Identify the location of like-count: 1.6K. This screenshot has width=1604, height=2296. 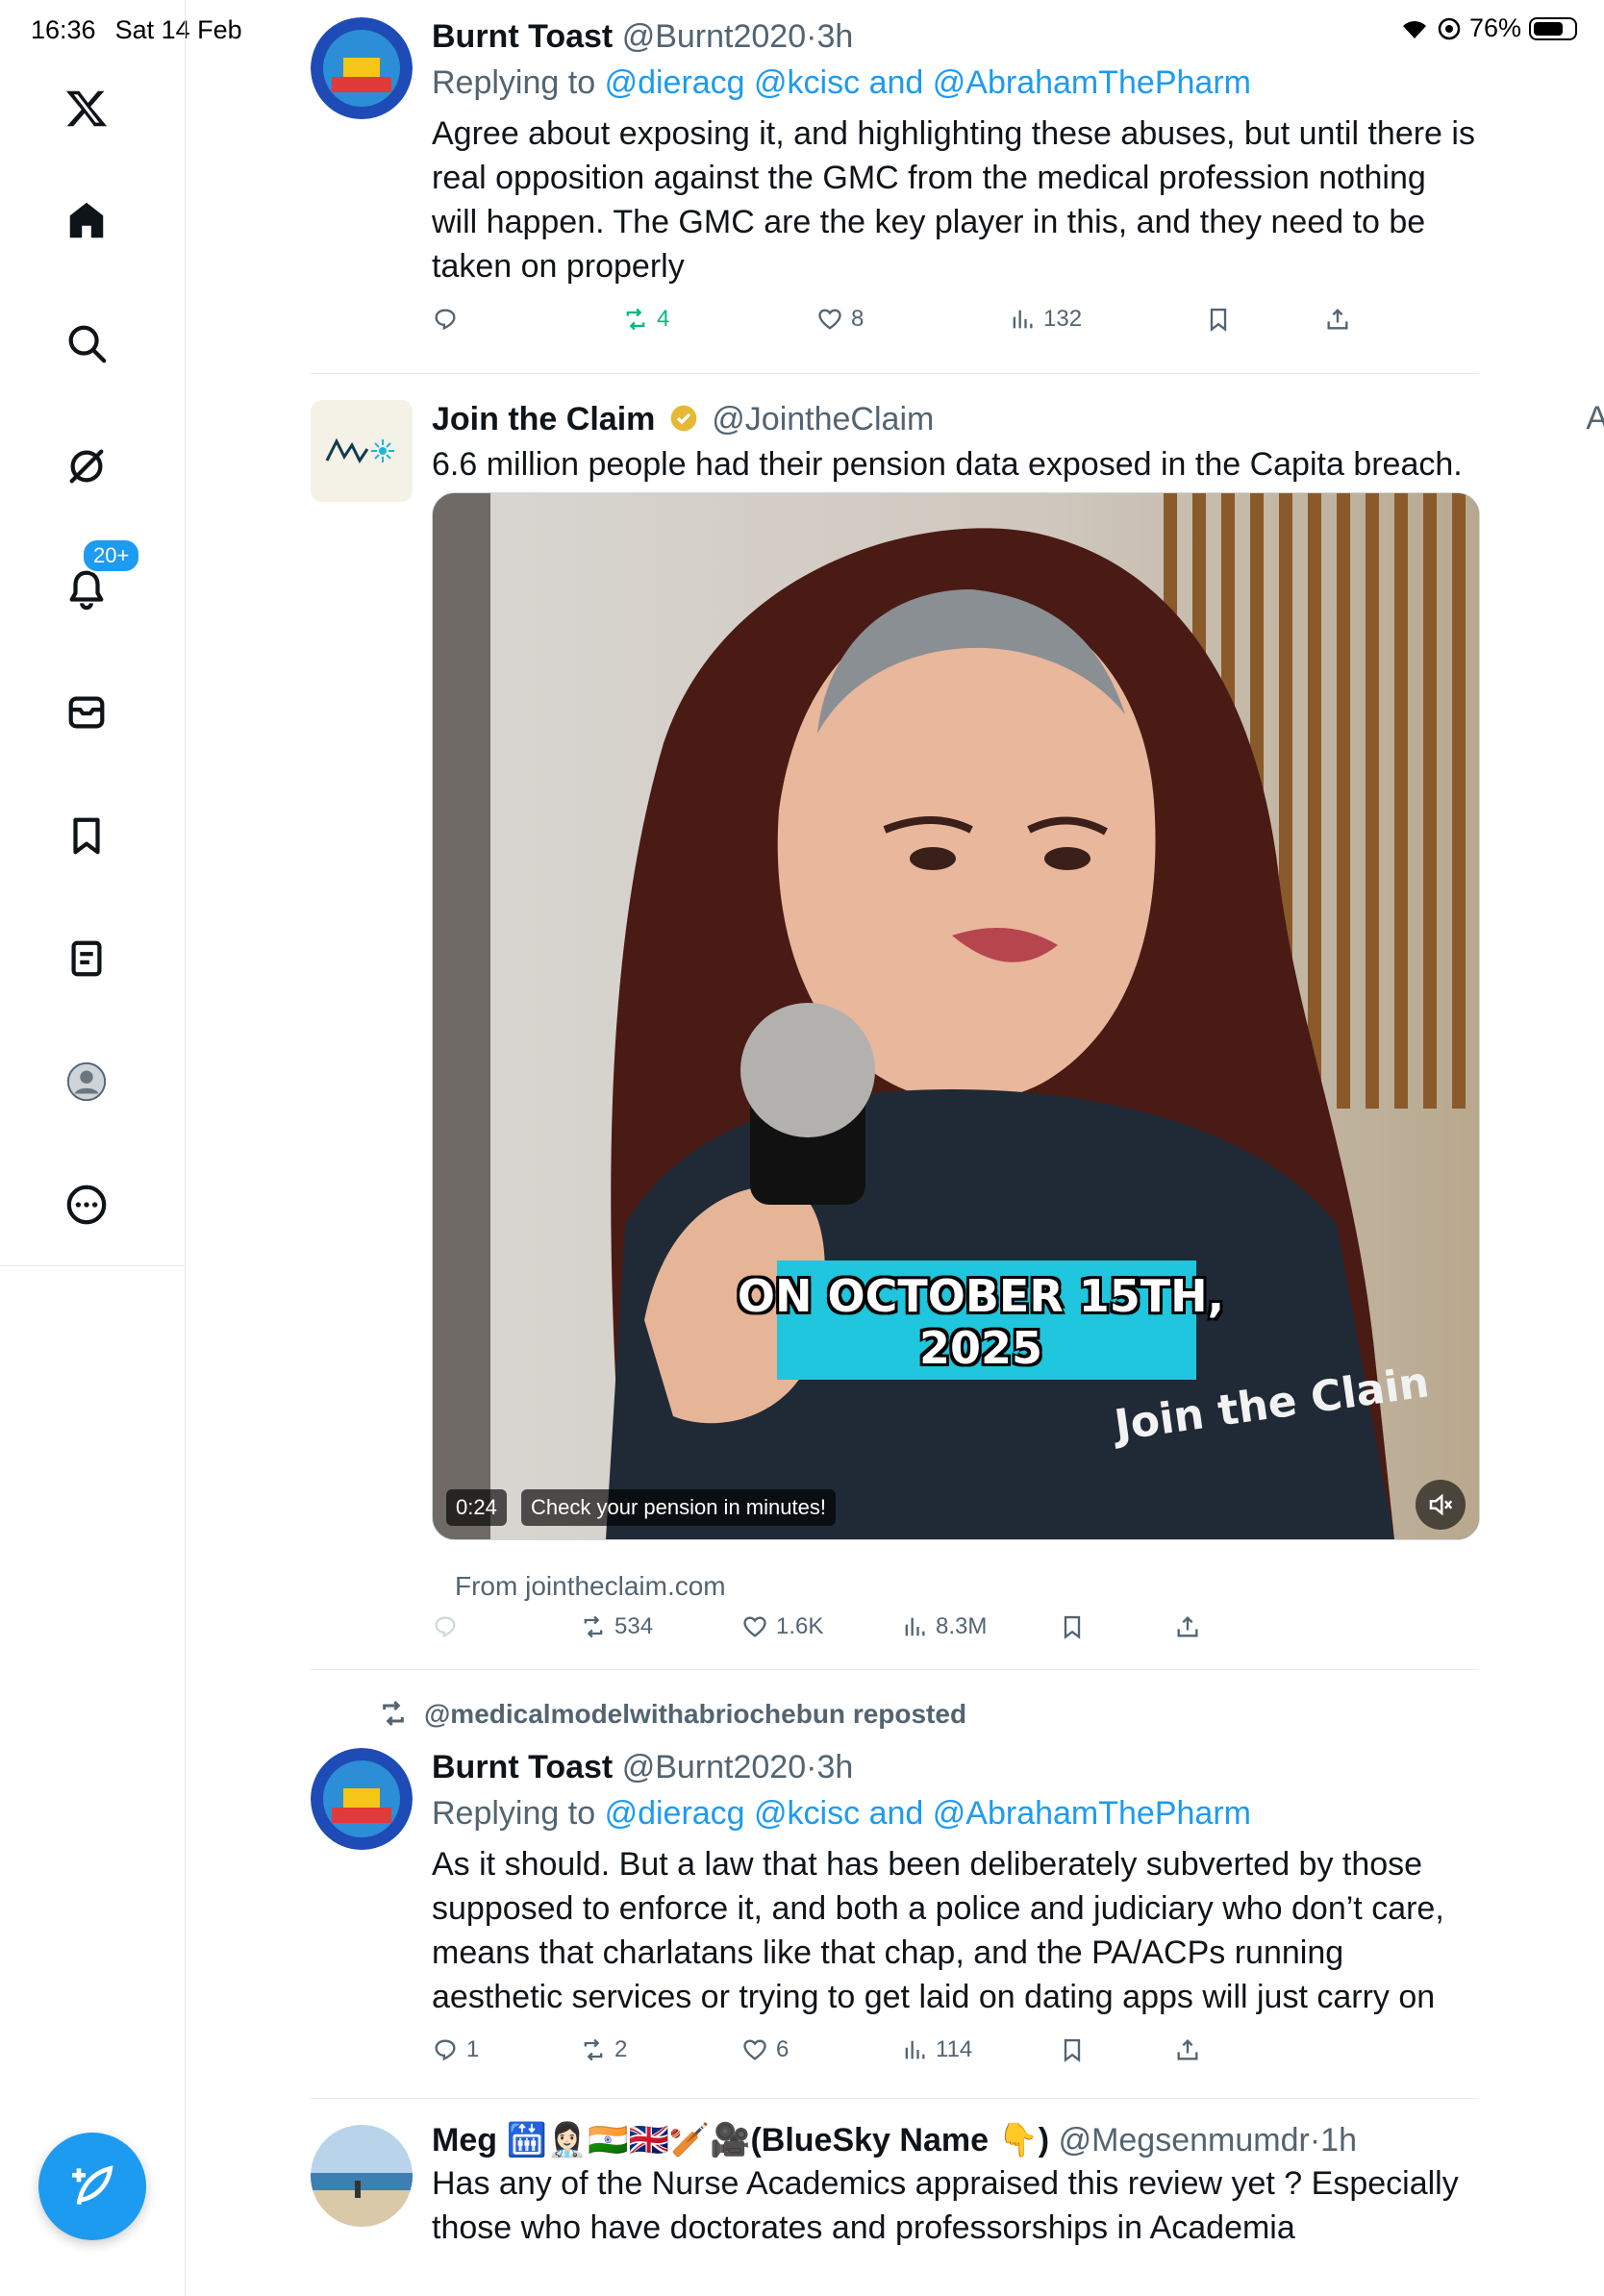
(800, 1626).